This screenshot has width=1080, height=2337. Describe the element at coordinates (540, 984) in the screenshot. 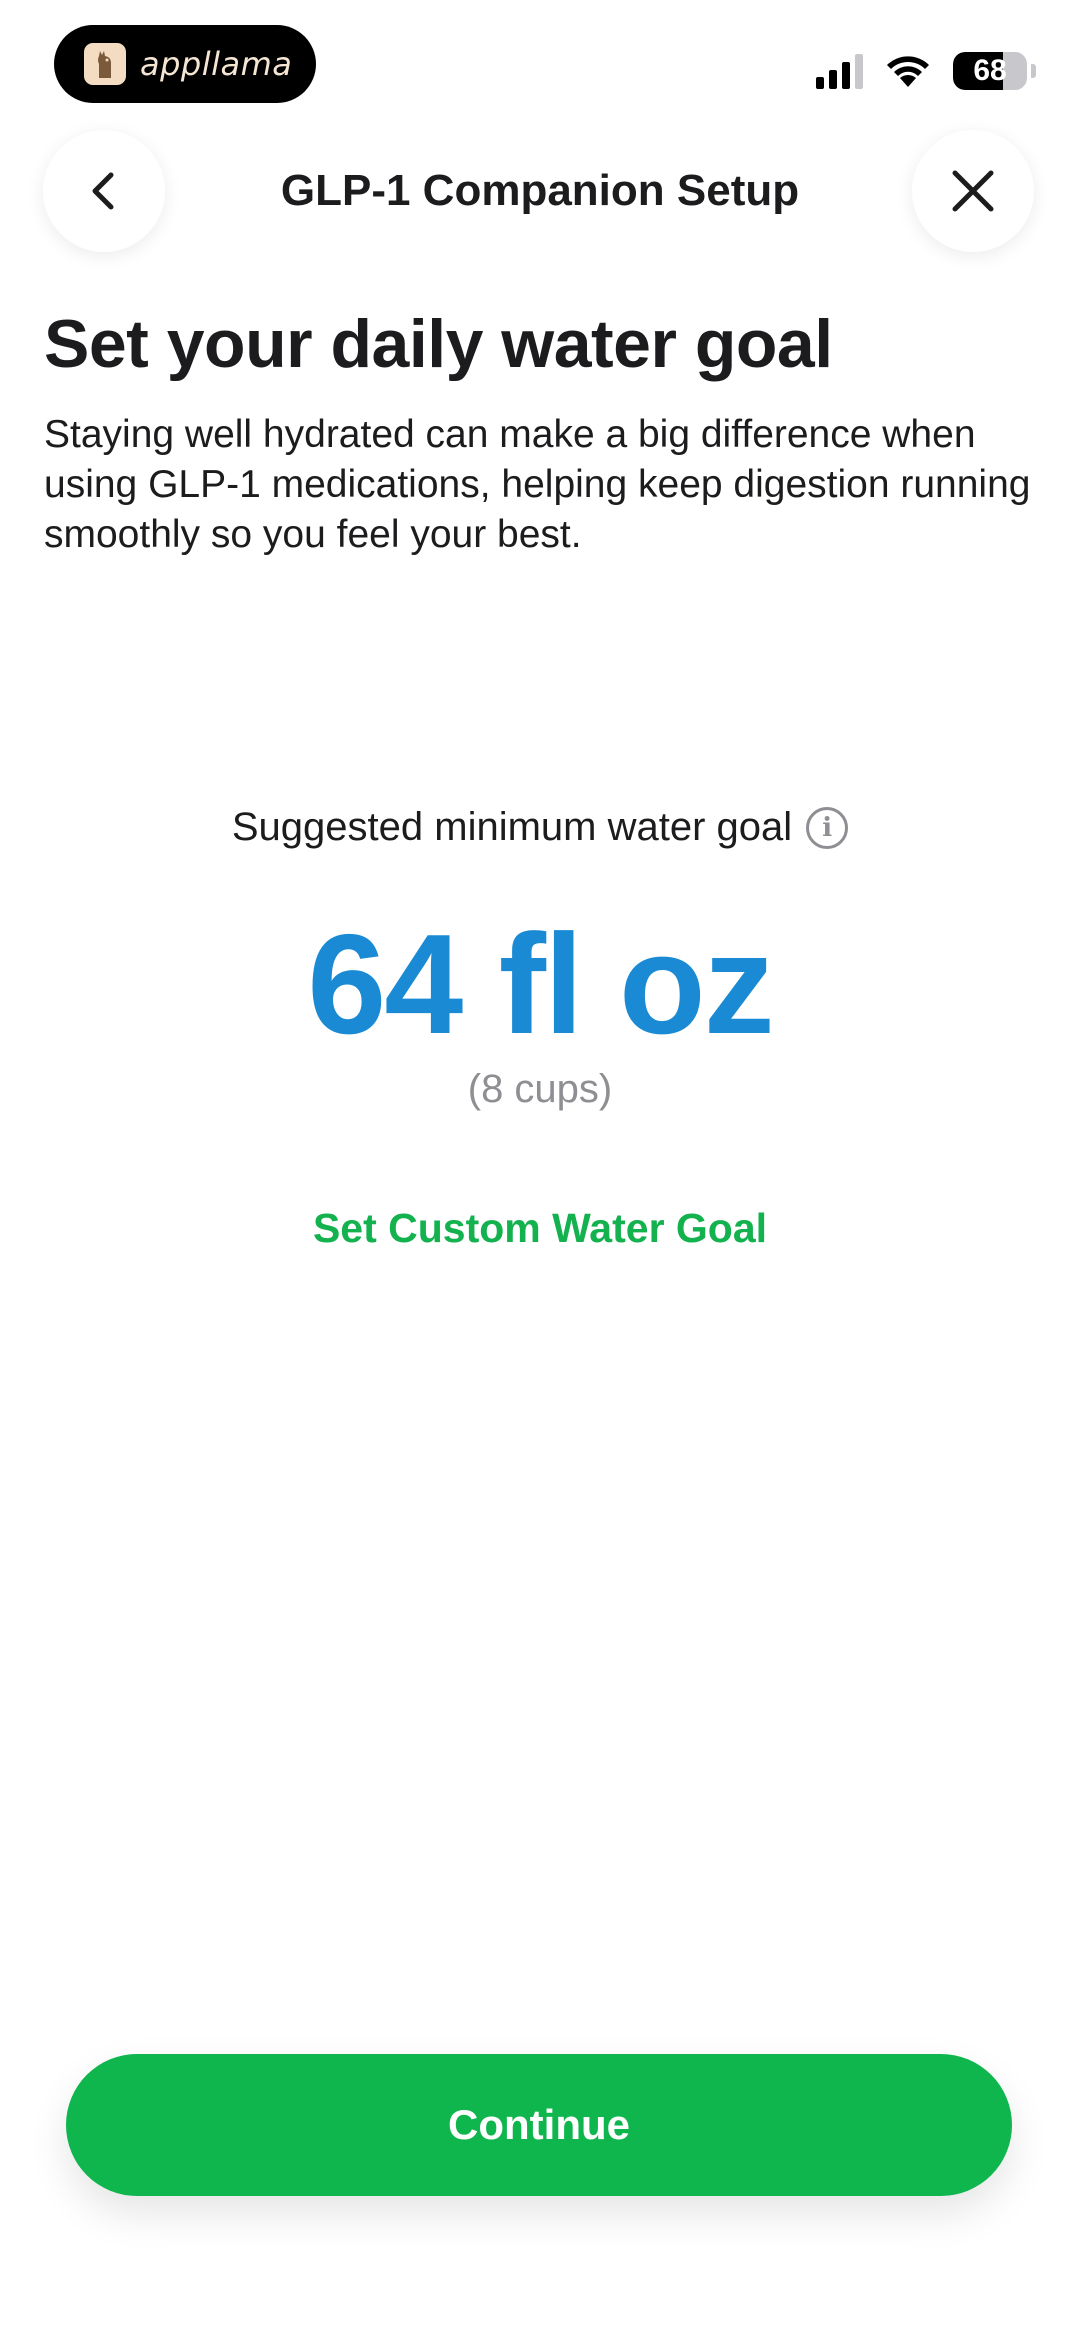

I see `water-goal-value: 64 fl oz` at that location.